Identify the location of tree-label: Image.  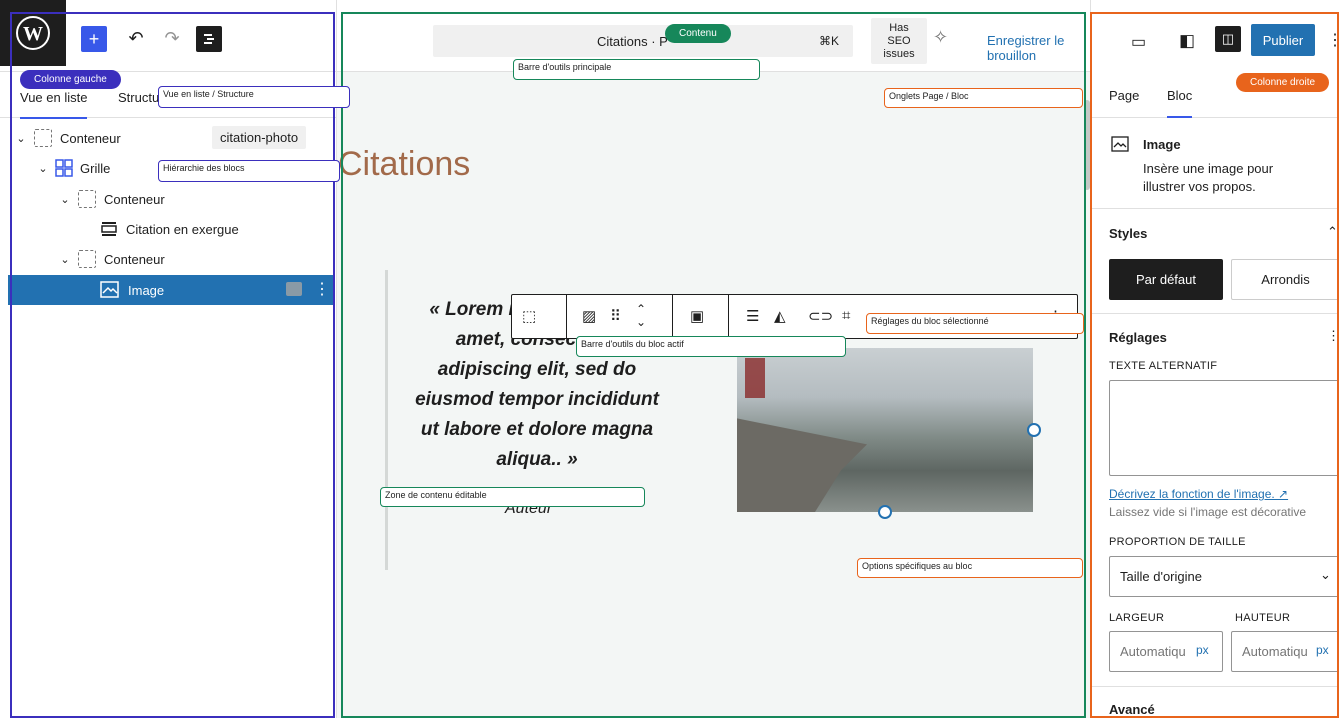
(146, 290).